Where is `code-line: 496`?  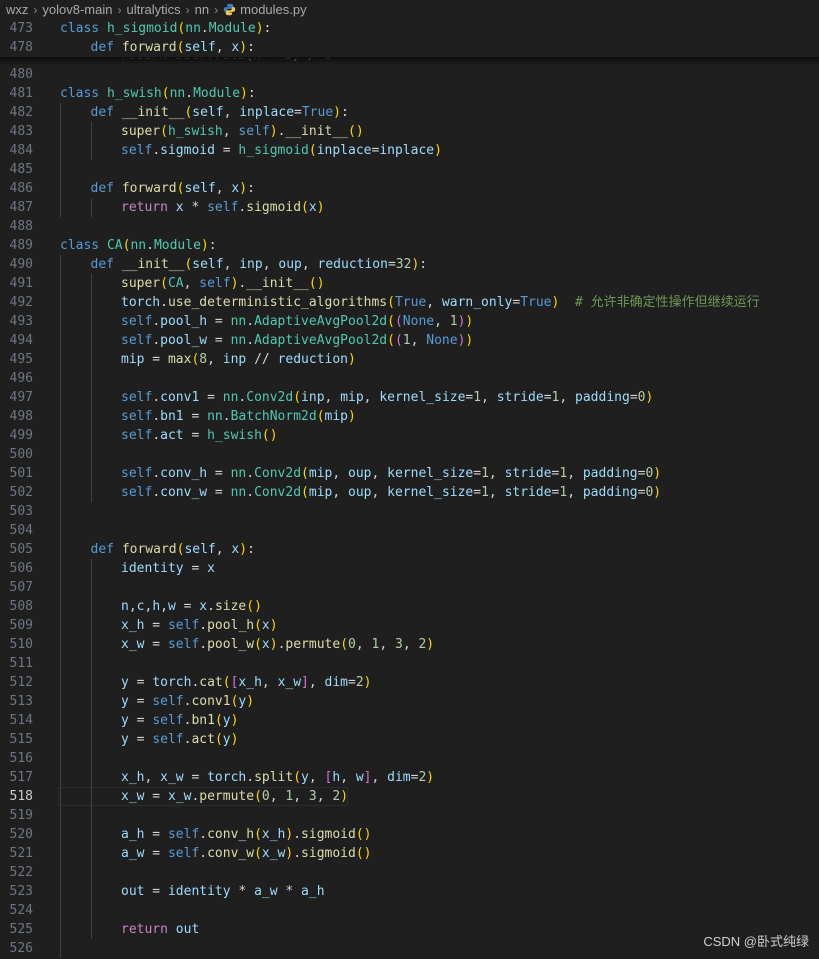 code-line: 496 is located at coordinates (409, 378).